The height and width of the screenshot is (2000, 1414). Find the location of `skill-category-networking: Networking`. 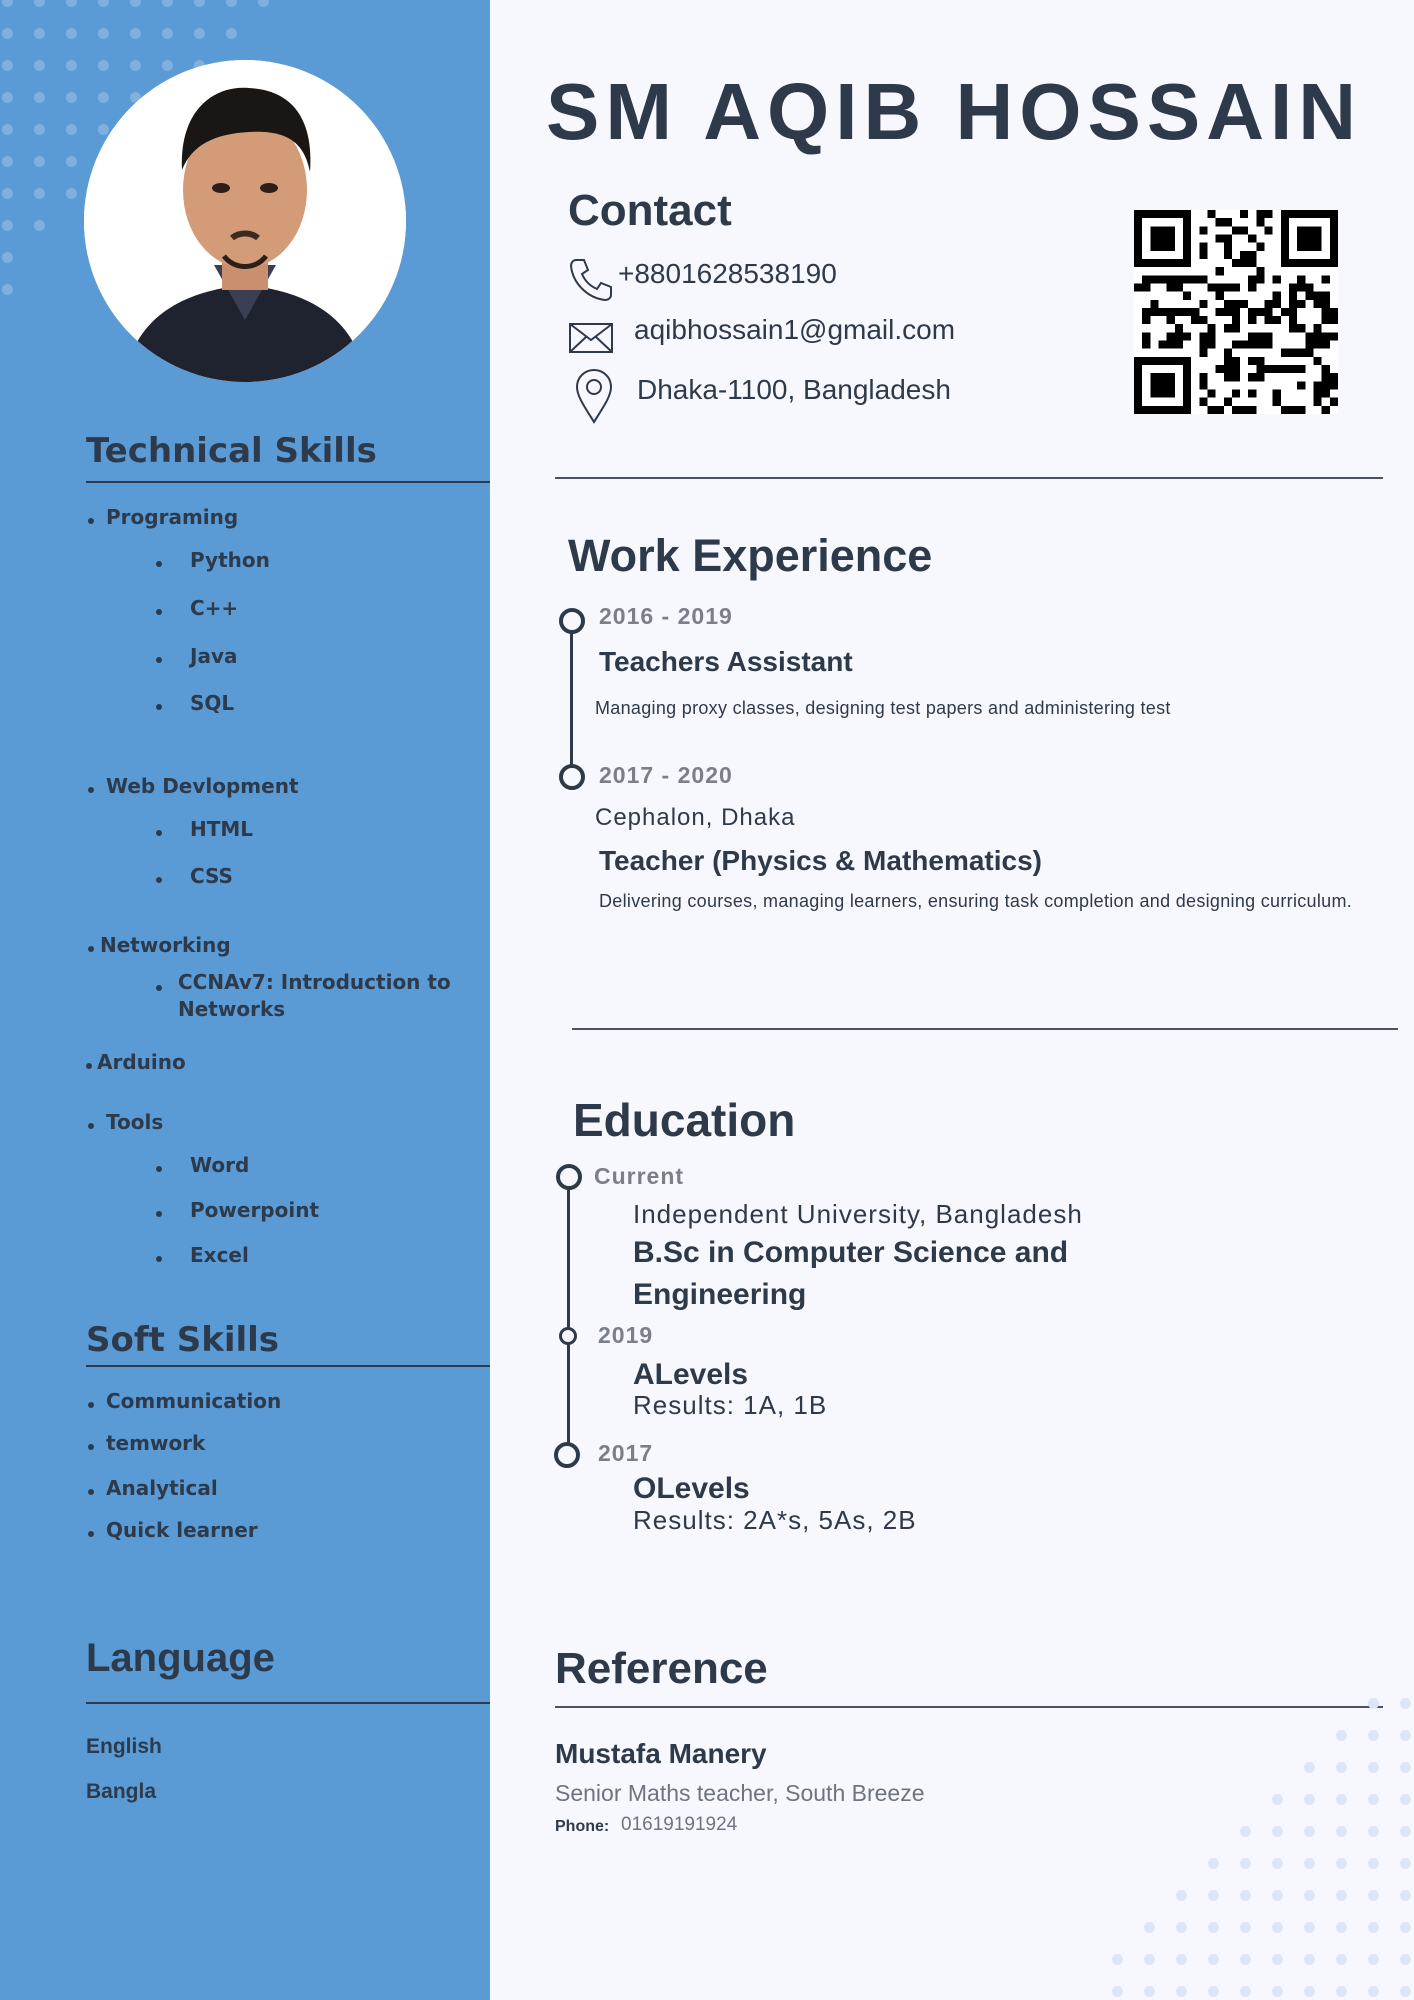

skill-category-networking: Networking is located at coordinates (165, 945).